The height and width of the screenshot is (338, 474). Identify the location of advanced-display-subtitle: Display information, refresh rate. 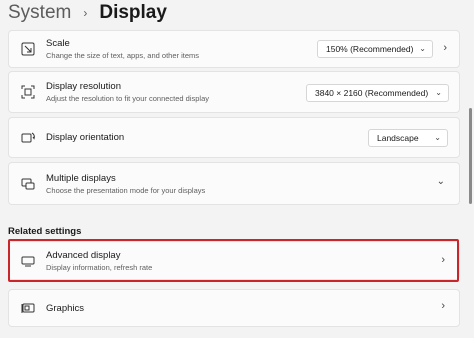
(99, 267).